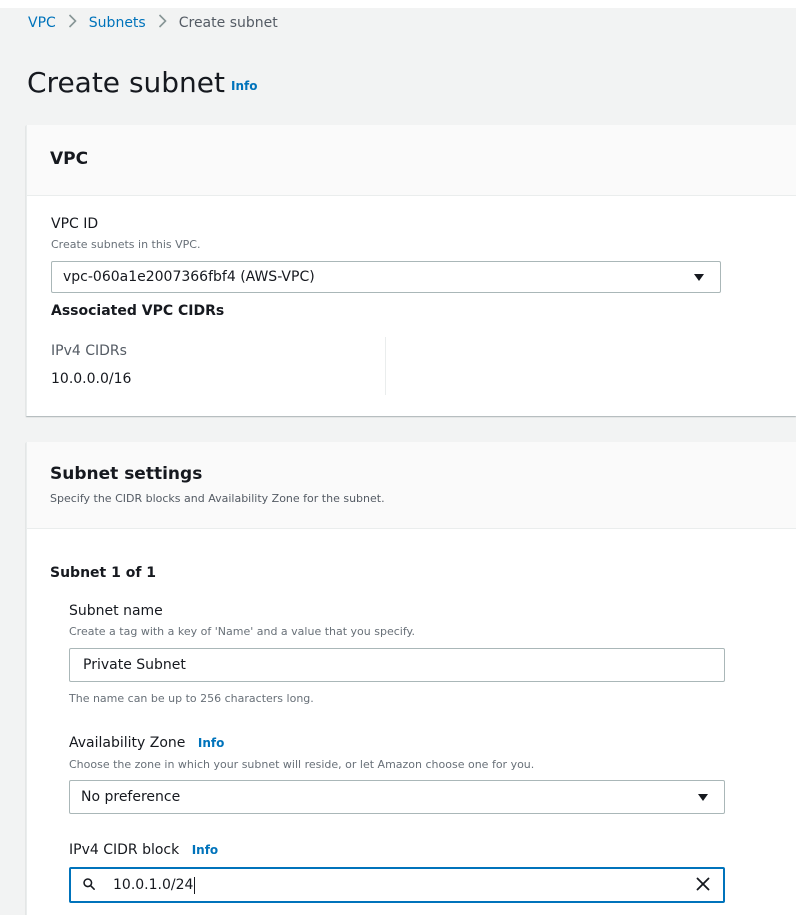 The image size is (796, 915). What do you see at coordinates (703, 884) in the screenshot?
I see `close-icon` at bounding box center [703, 884].